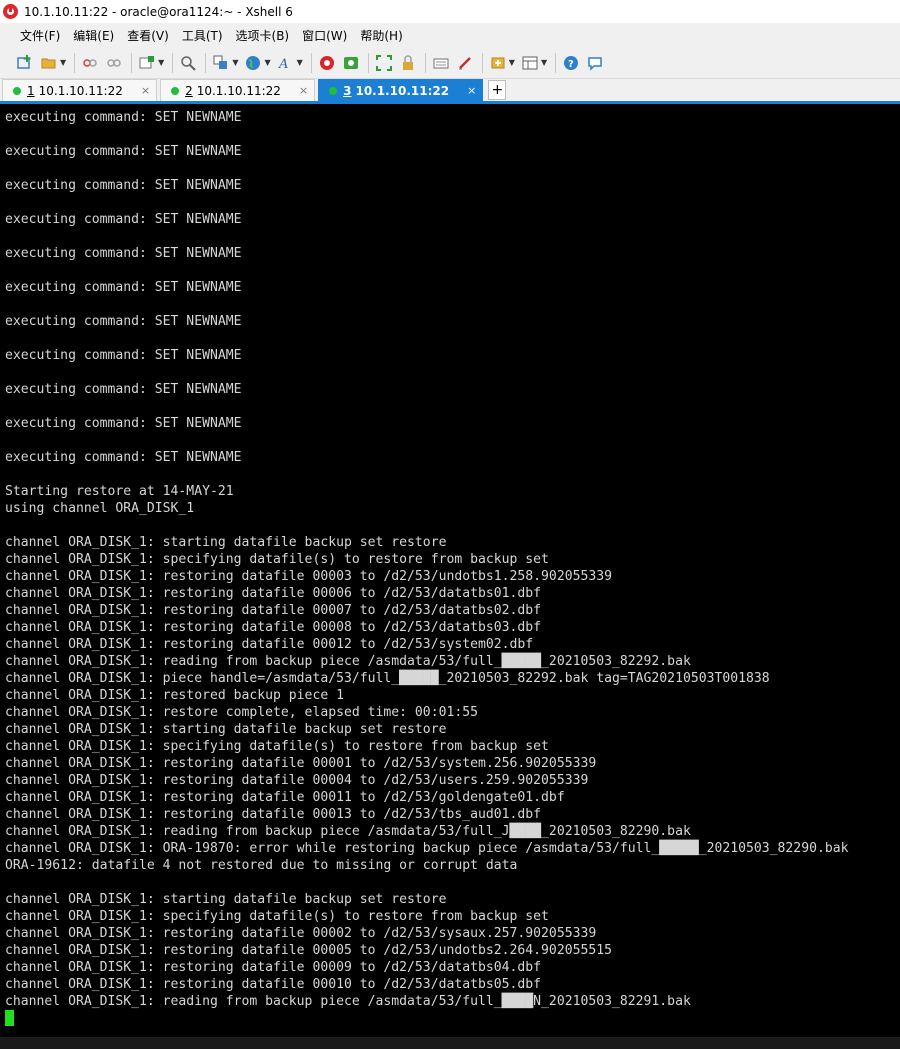 This screenshot has width=900, height=1049. I want to click on menu-file: 文件(F), so click(40, 35).